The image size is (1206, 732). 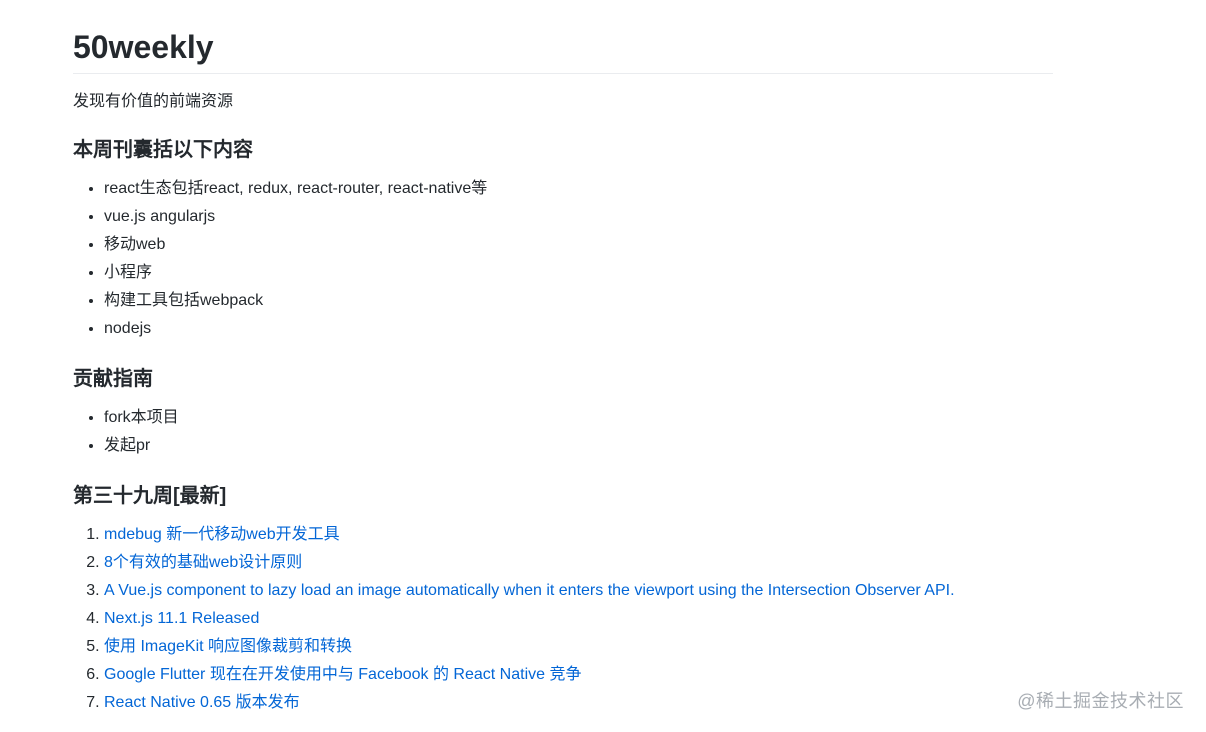 I want to click on list-item: 8个有效的基础web设计原则, so click(x=578, y=563).